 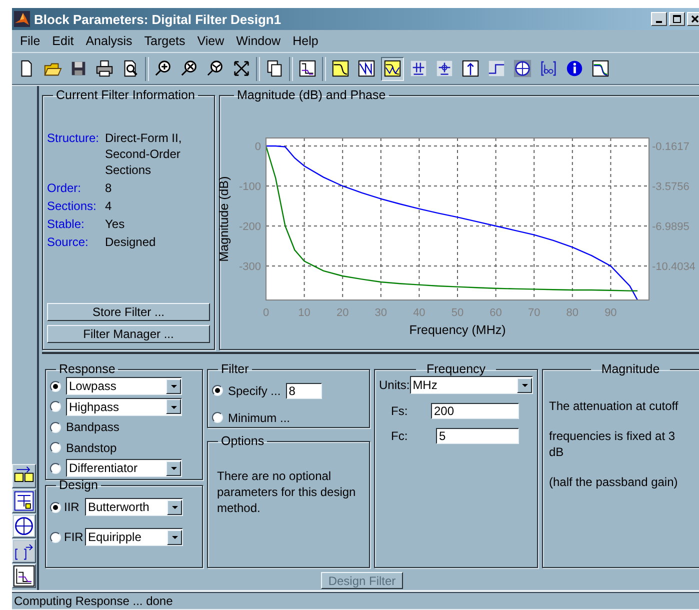 I want to click on close-icon, so click(x=694, y=19).